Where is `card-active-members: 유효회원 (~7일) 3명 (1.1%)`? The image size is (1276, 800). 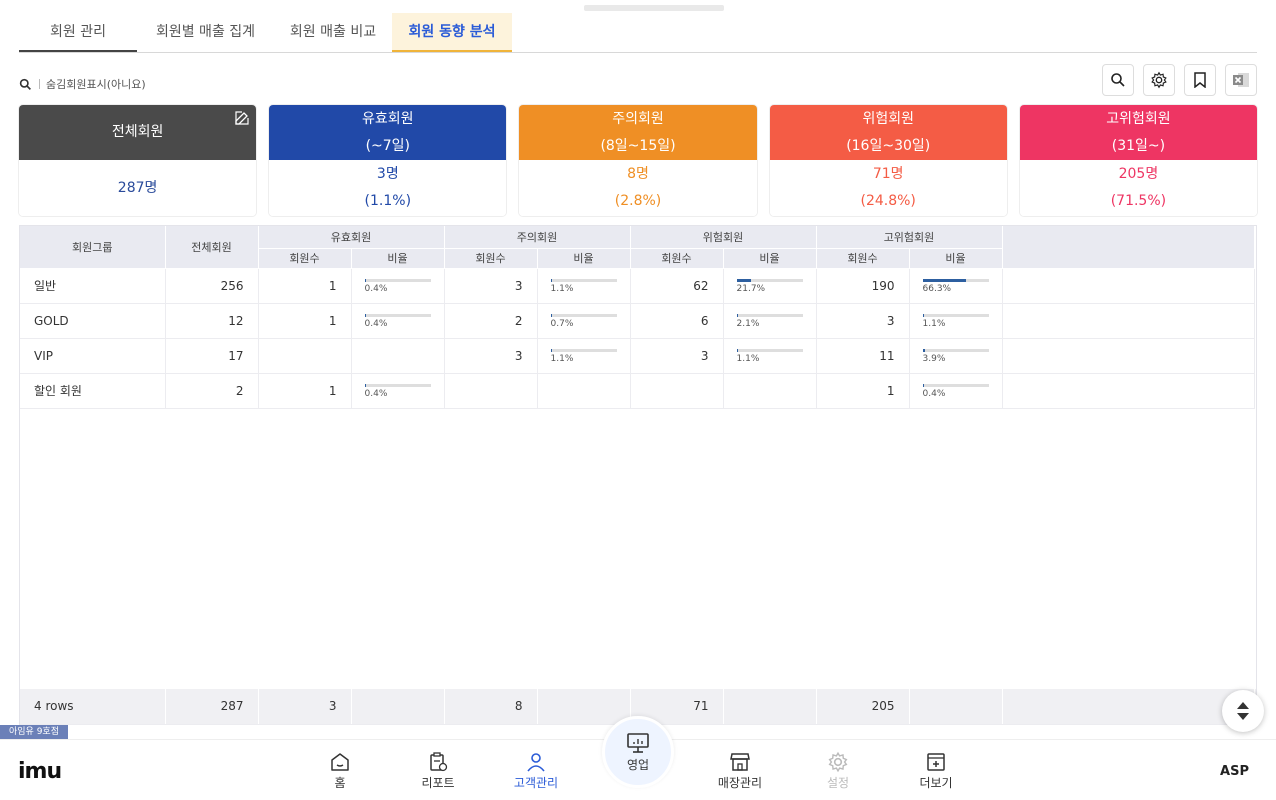 card-active-members: 유효회원 (~7일) 3명 (1.1%) is located at coordinates (388, 160).